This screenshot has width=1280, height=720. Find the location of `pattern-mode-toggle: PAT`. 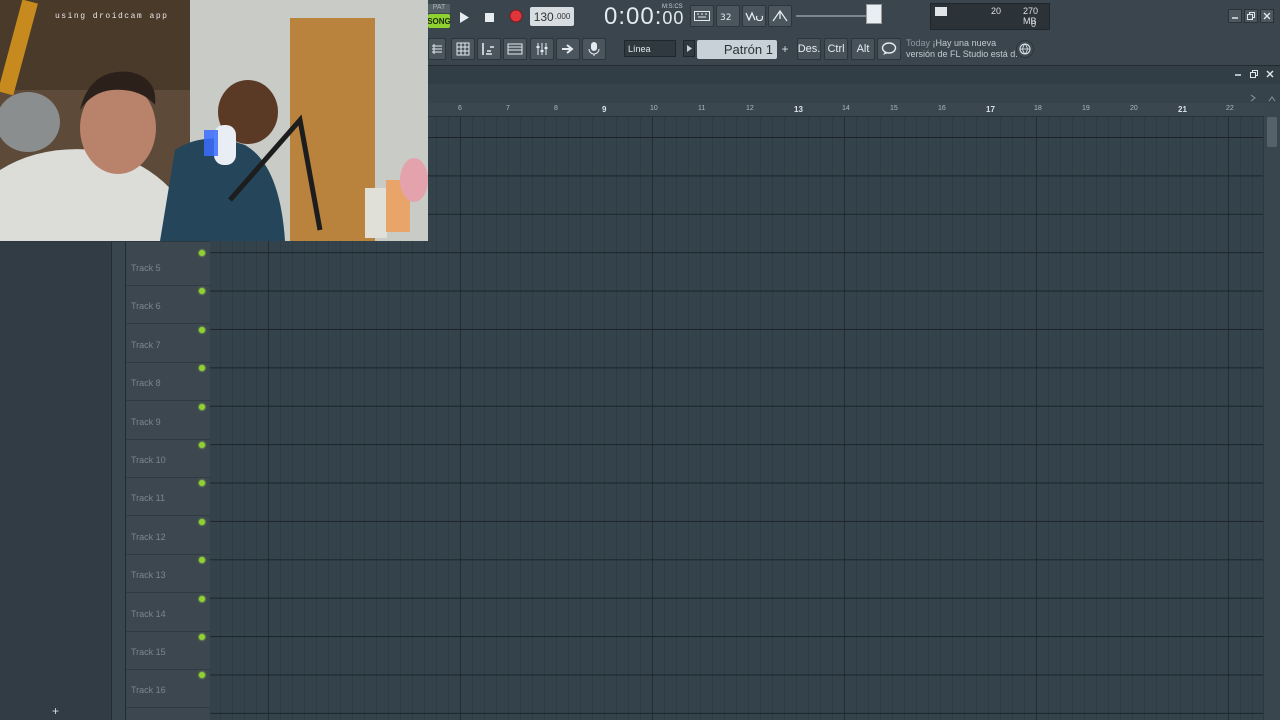

pattern-mode-toggle: PAT is located at coordinates (439, 8).